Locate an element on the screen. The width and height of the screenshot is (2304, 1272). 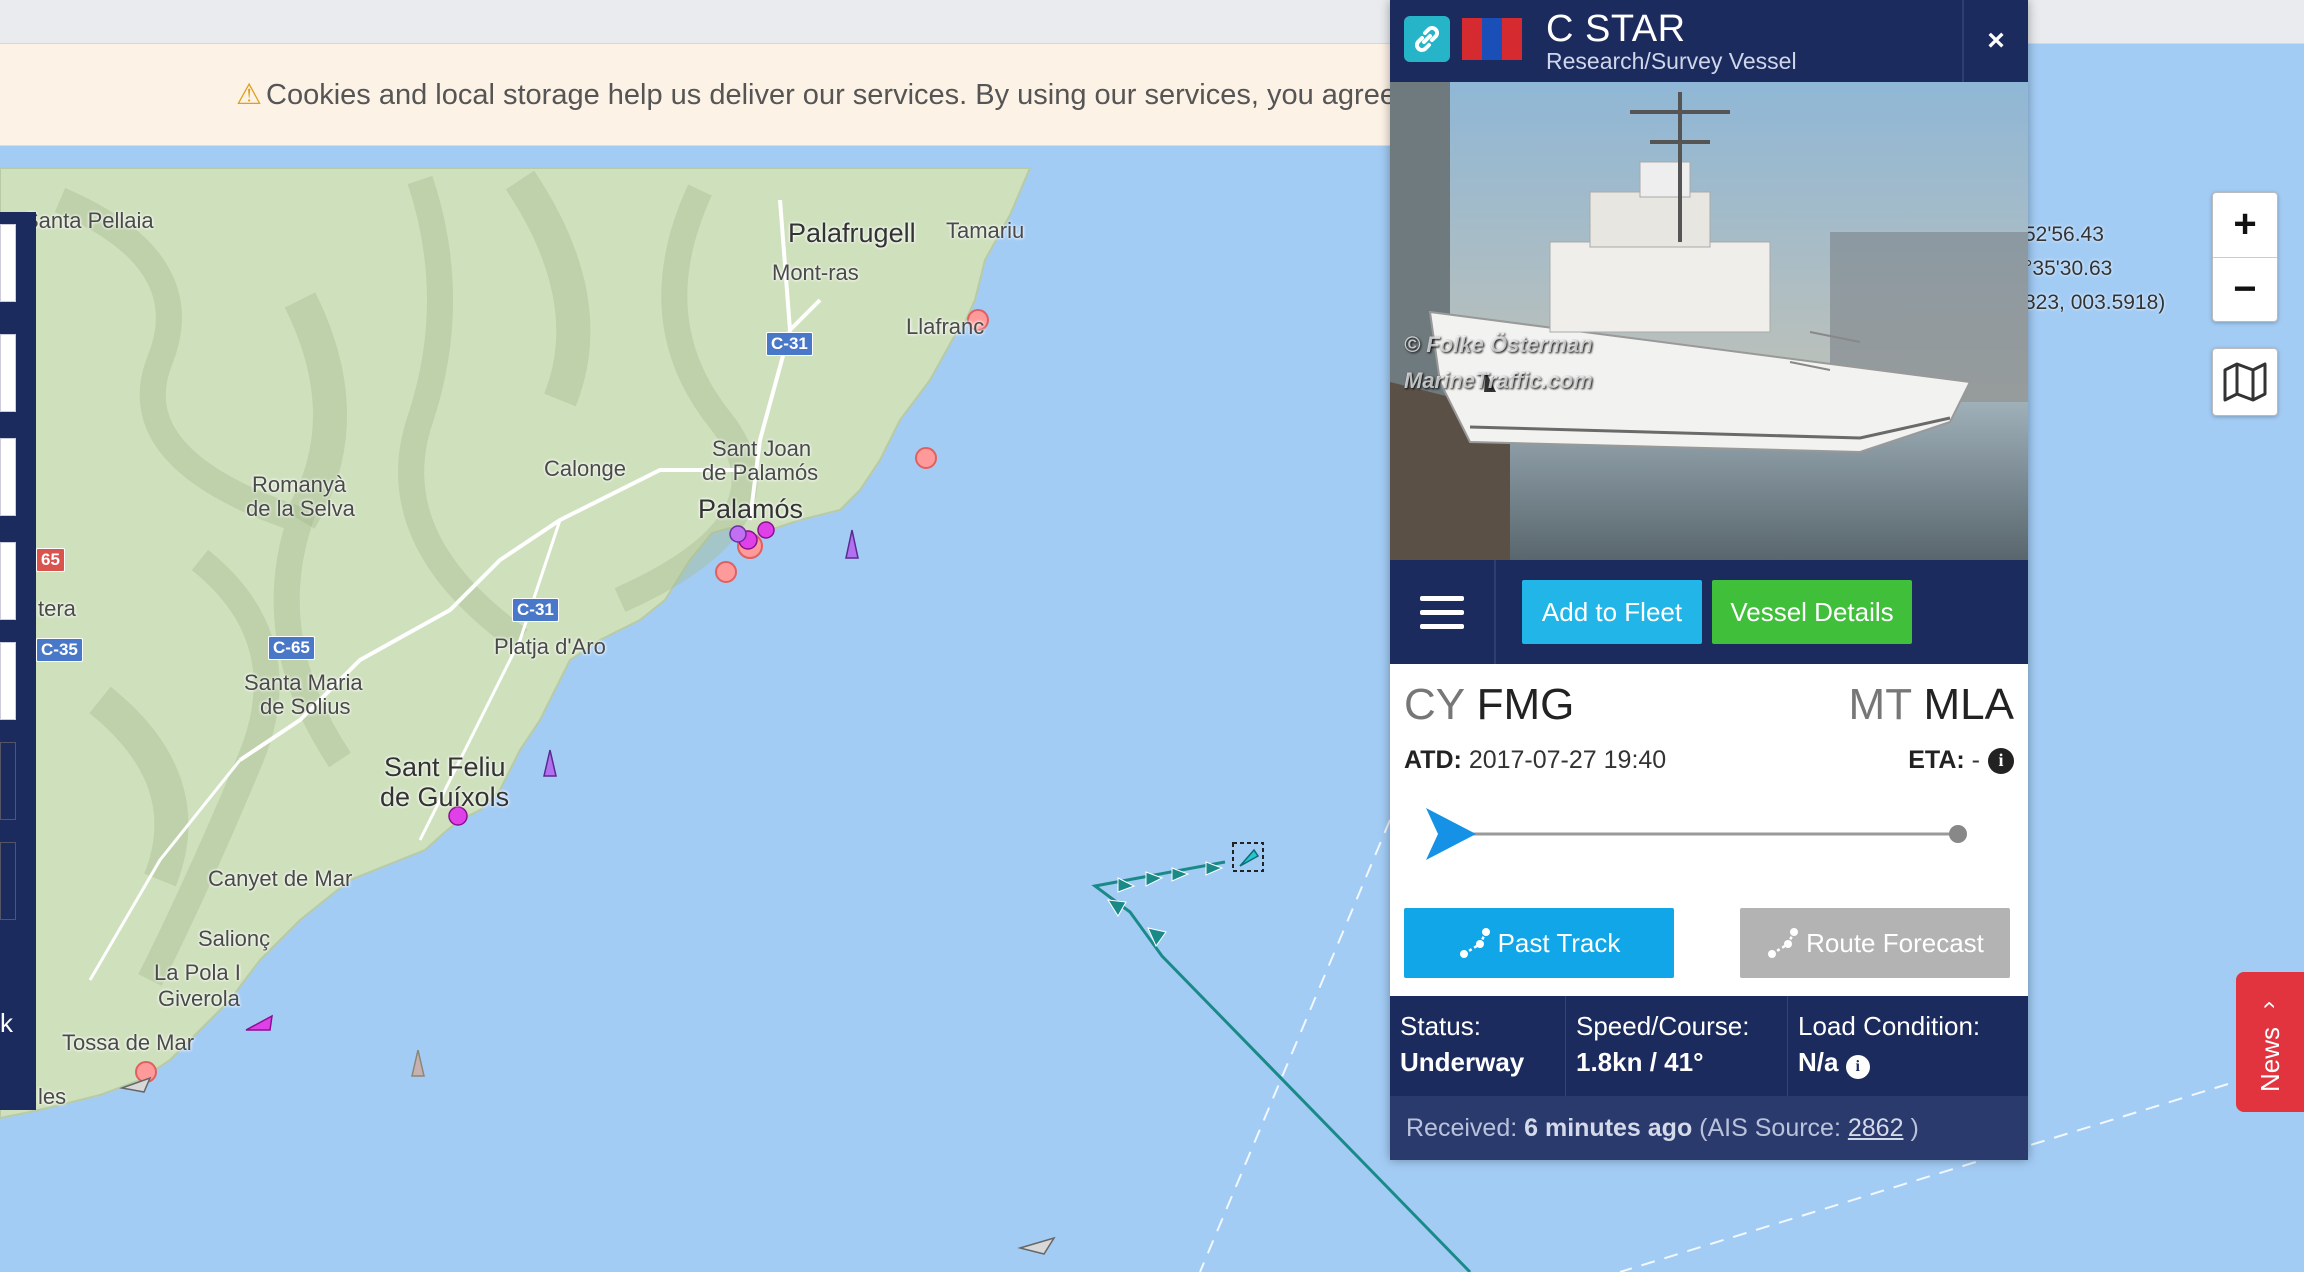
map-label: Giverola is located at coordinates (199, 998).